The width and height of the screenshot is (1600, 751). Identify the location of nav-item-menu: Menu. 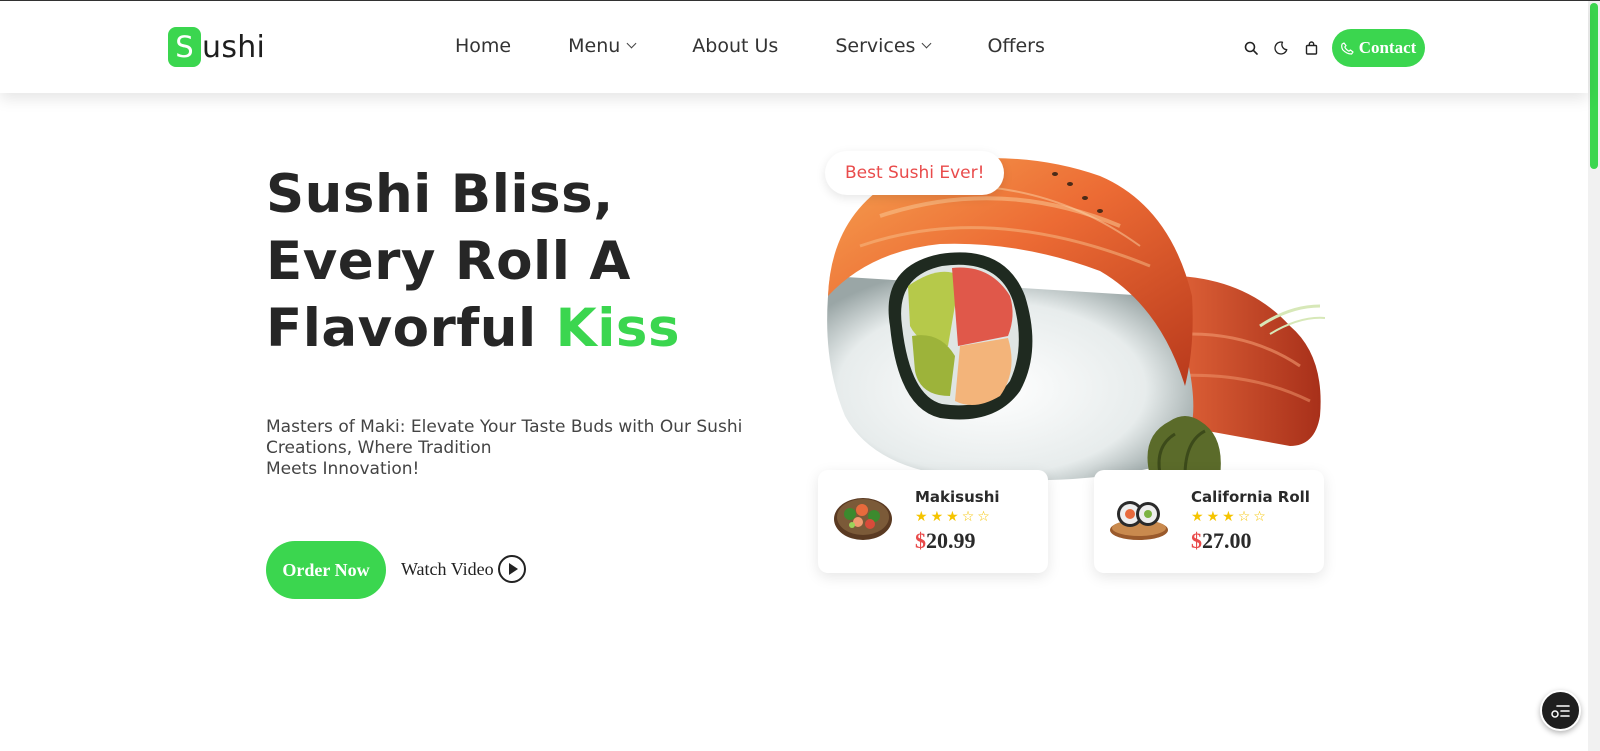
(602, 46).